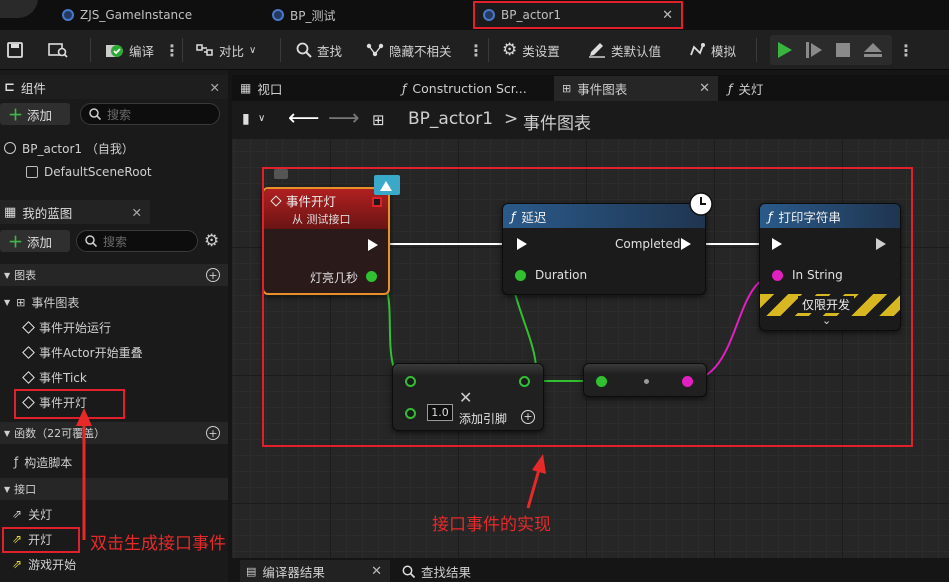 This screenshot has width=949, height=582. What do you see at coordinates (531, 50) in the screenshot?
I see `class-settings-button: ⚙ 类设置` at bounding box center [531, 50].